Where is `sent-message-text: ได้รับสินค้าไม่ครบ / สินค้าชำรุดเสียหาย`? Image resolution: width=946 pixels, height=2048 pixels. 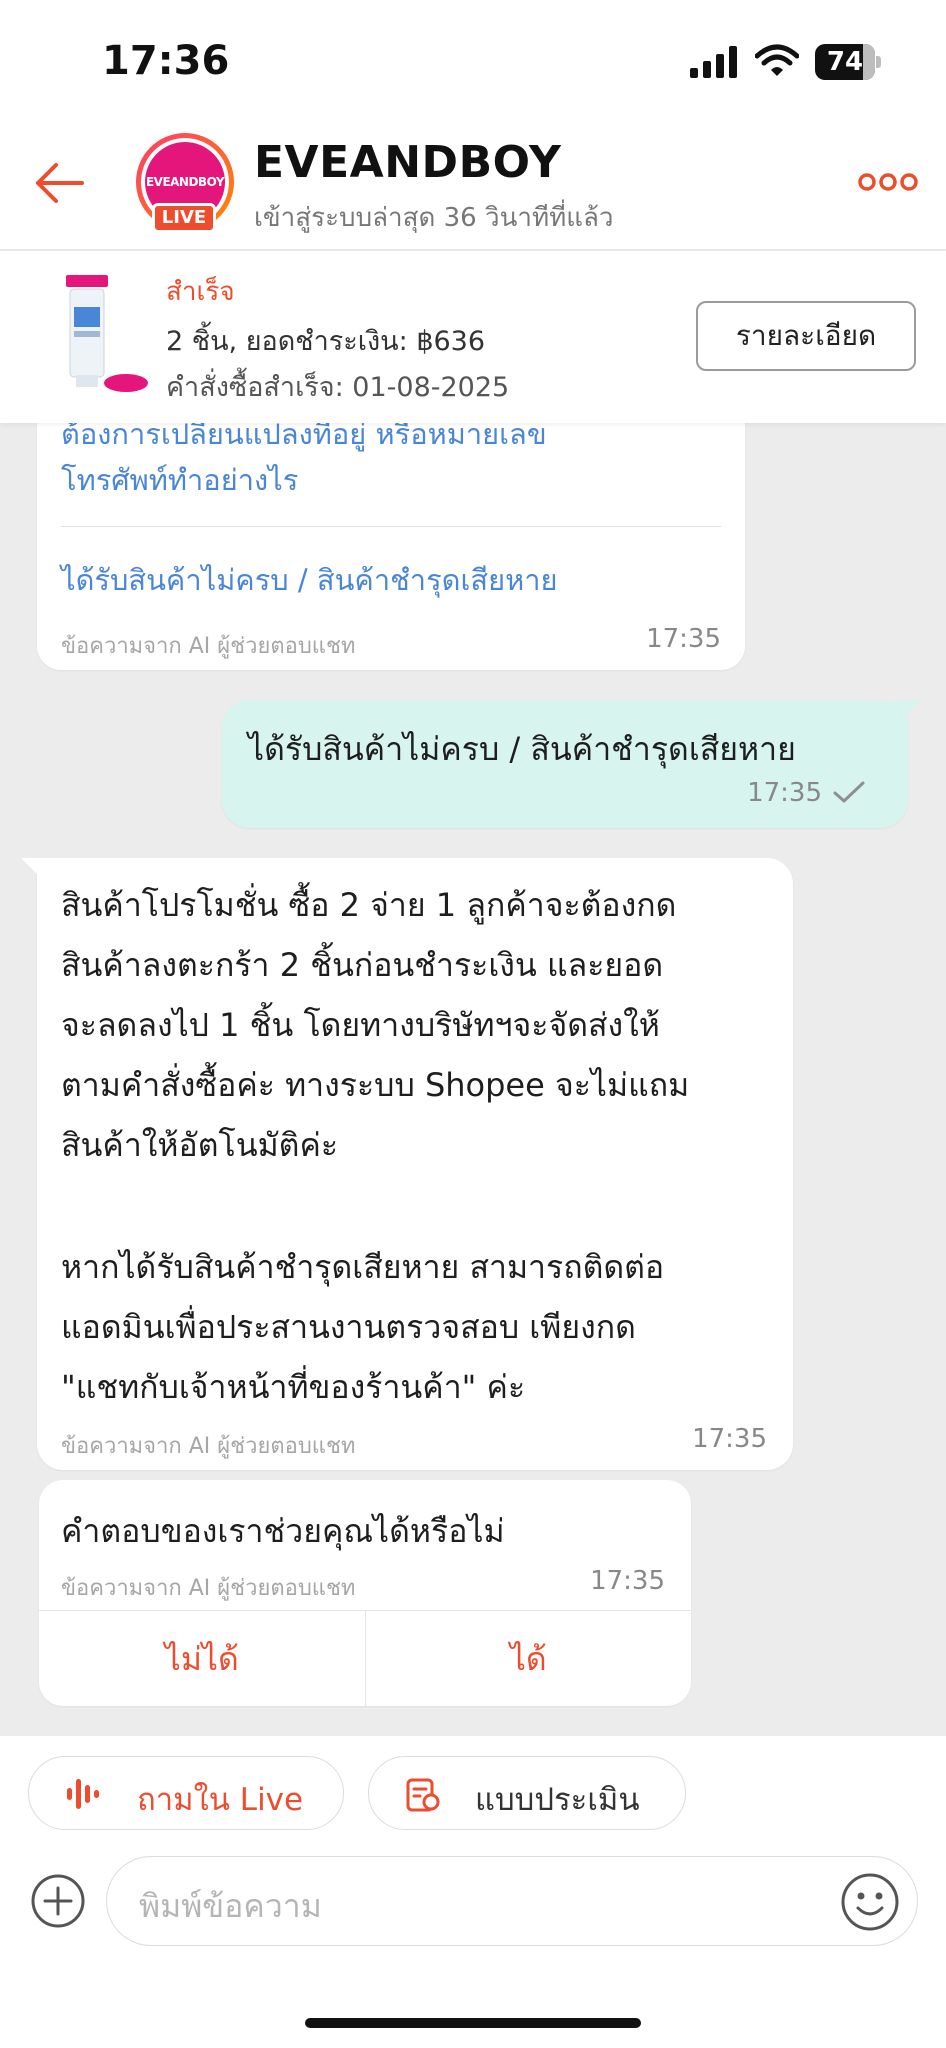
sent-message-text: ได้รับสินค้าไม่ครบ / สินค้าชำรุดเสียหาย is located at coordinates (522, 749).